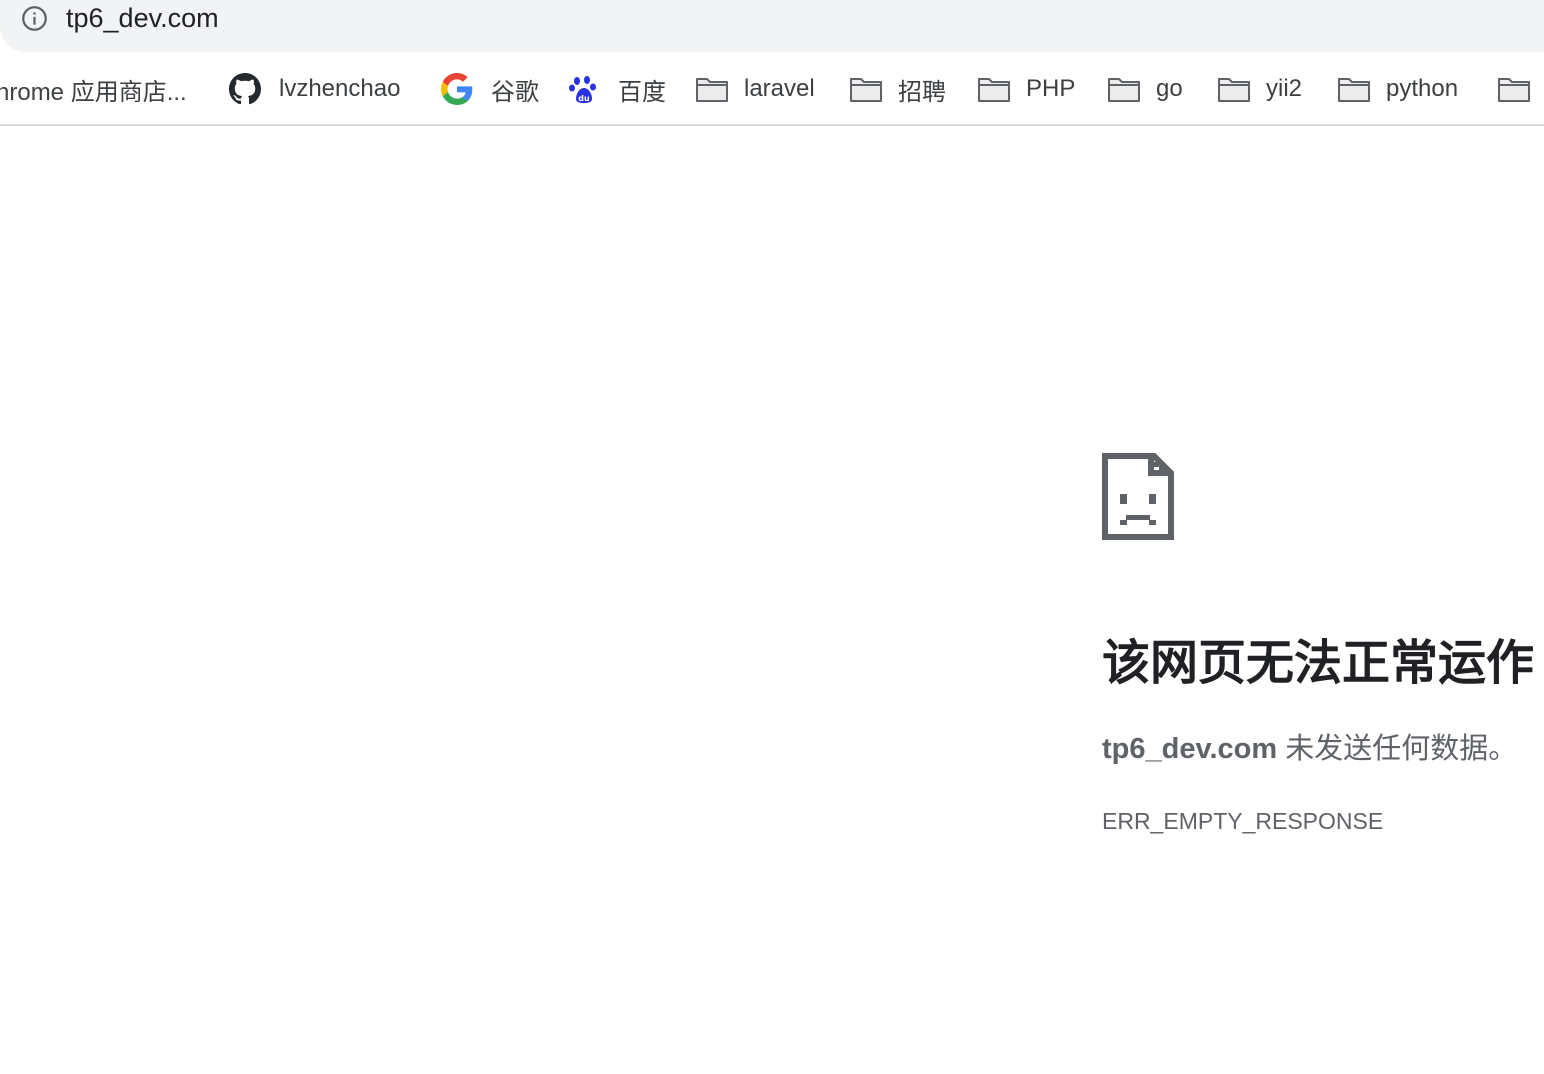 The height and width of the screenshot is (1074, 1544). I want to click on bookmark-folder-jobs: 招聘, so click(897, 88).